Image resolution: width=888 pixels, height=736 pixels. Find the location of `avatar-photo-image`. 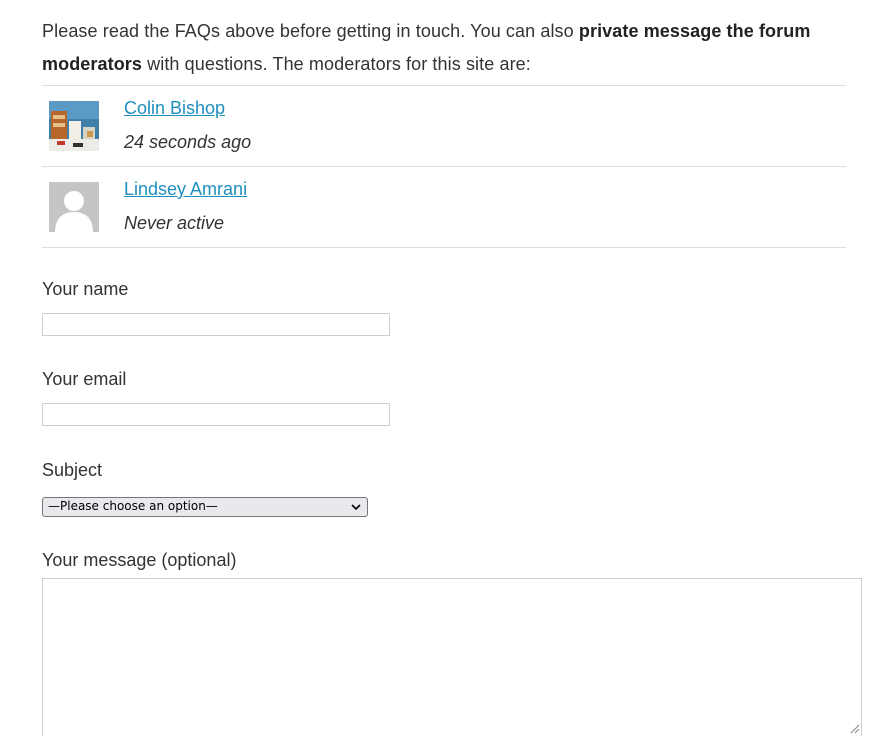

avatar-photo-image is located at coordinates (74, 126).